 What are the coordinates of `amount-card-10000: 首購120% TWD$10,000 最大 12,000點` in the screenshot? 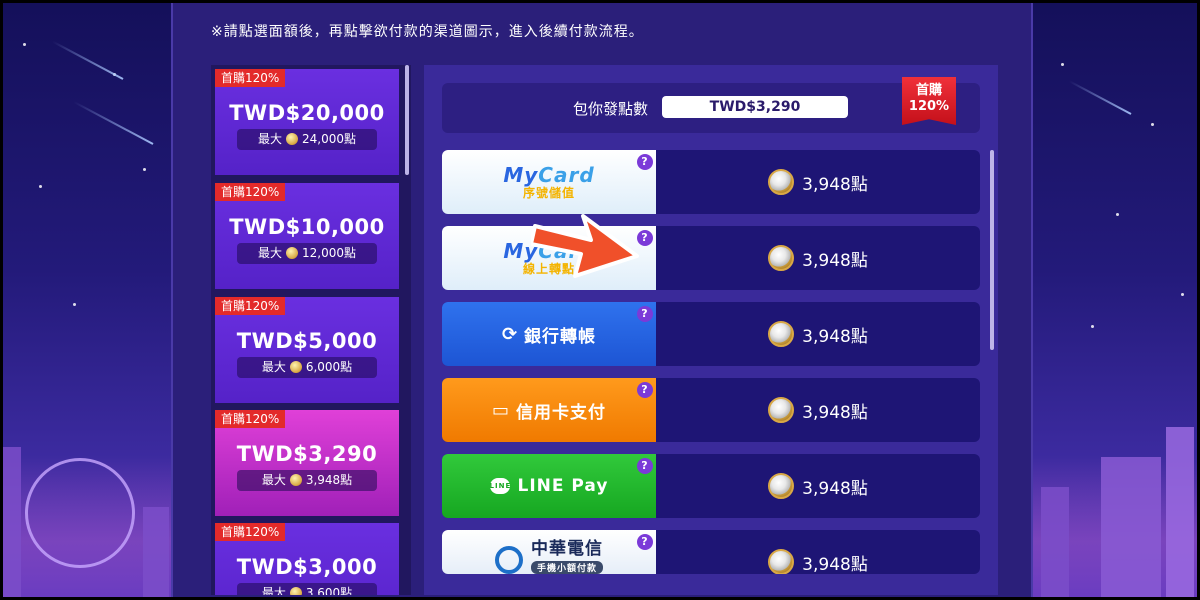 It's located at (307, 236).